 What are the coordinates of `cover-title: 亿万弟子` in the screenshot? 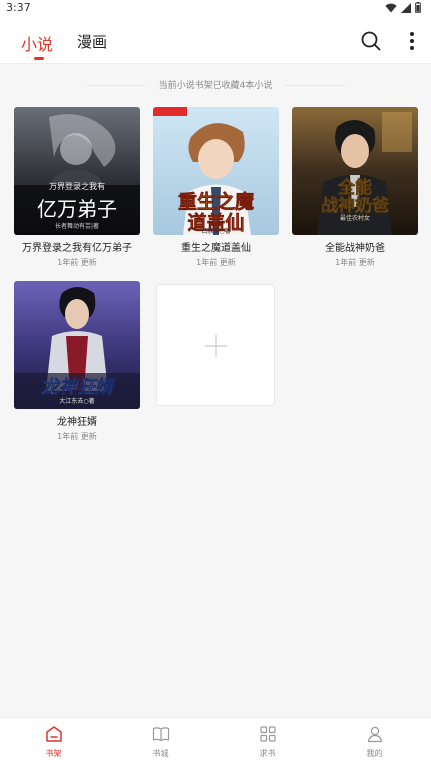 It's located at (77, 209).